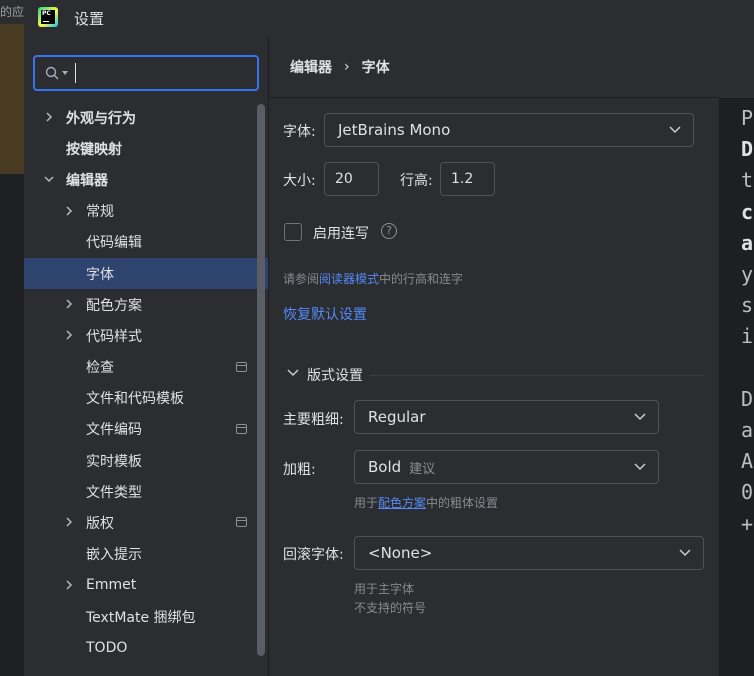 The image size is (754, 676). I want to click on sidebar-item: 常规, so click(146, 211).